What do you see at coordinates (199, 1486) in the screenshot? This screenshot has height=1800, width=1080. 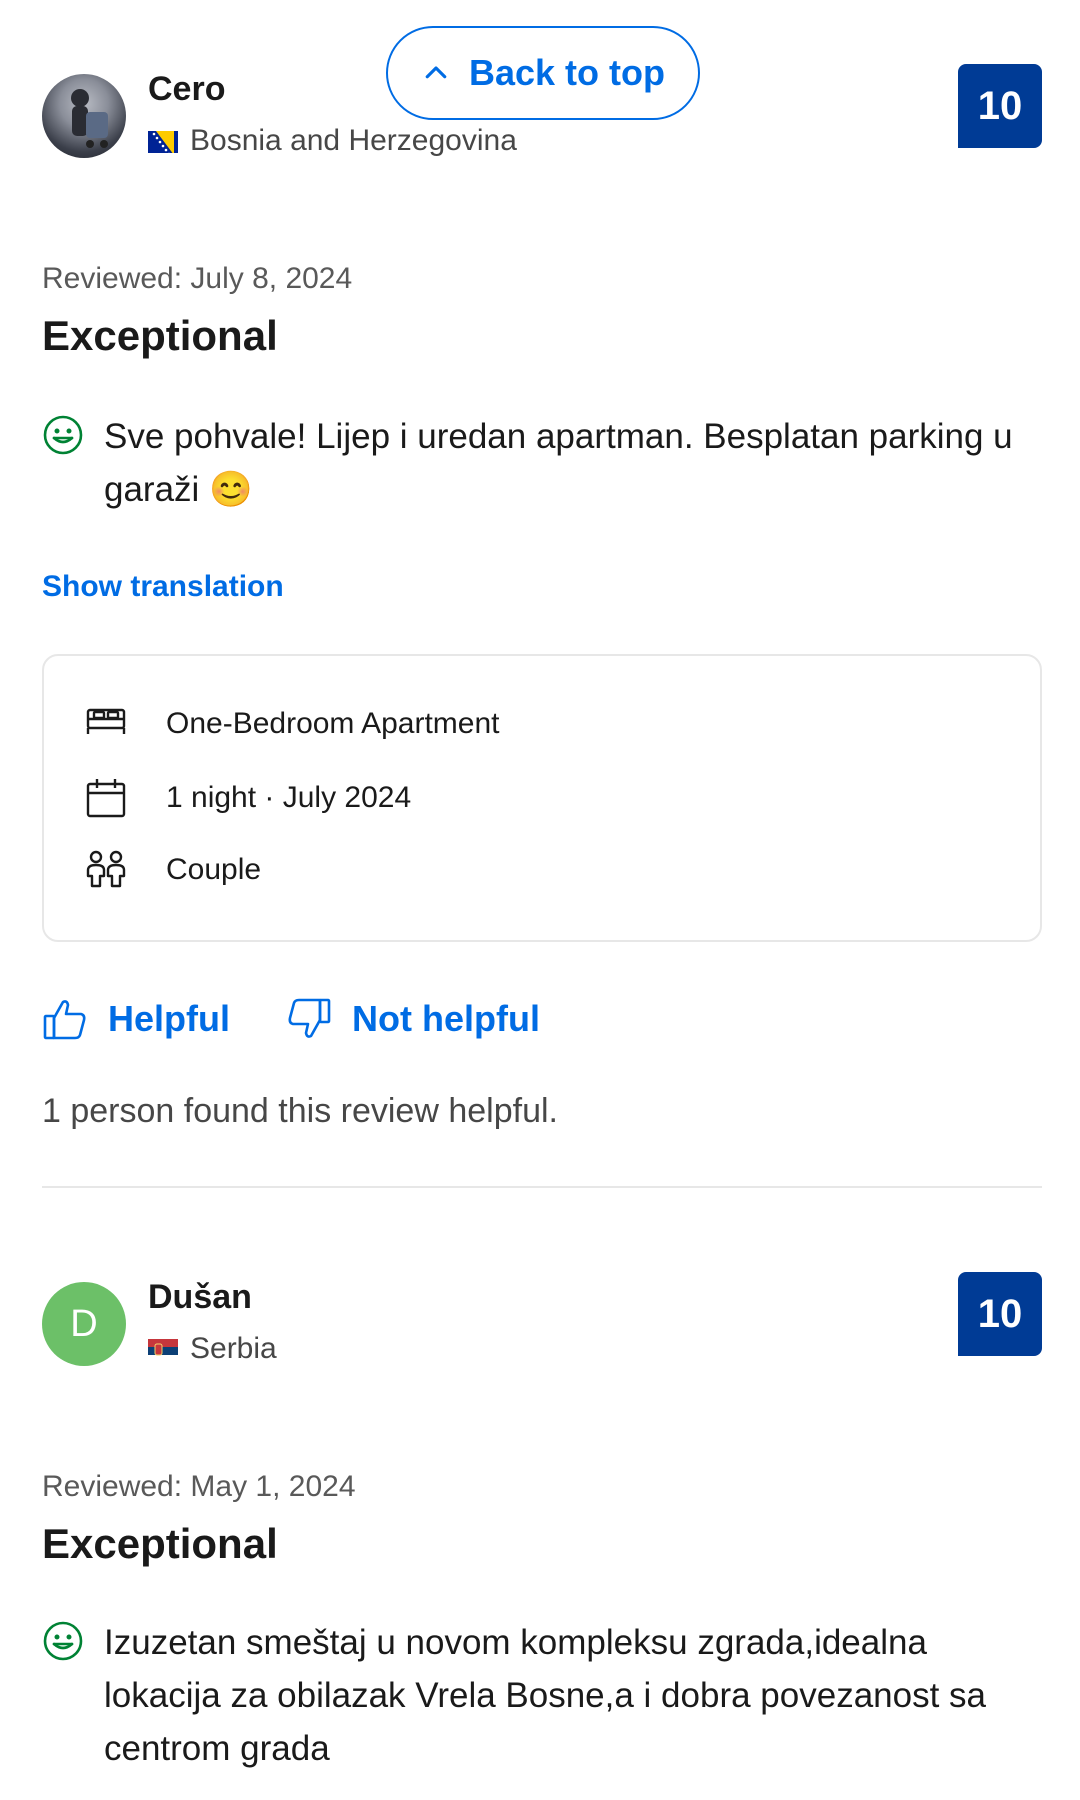 I see `review-date: Reviewed: May 1, 2024` at bounding box center [199, 1486].